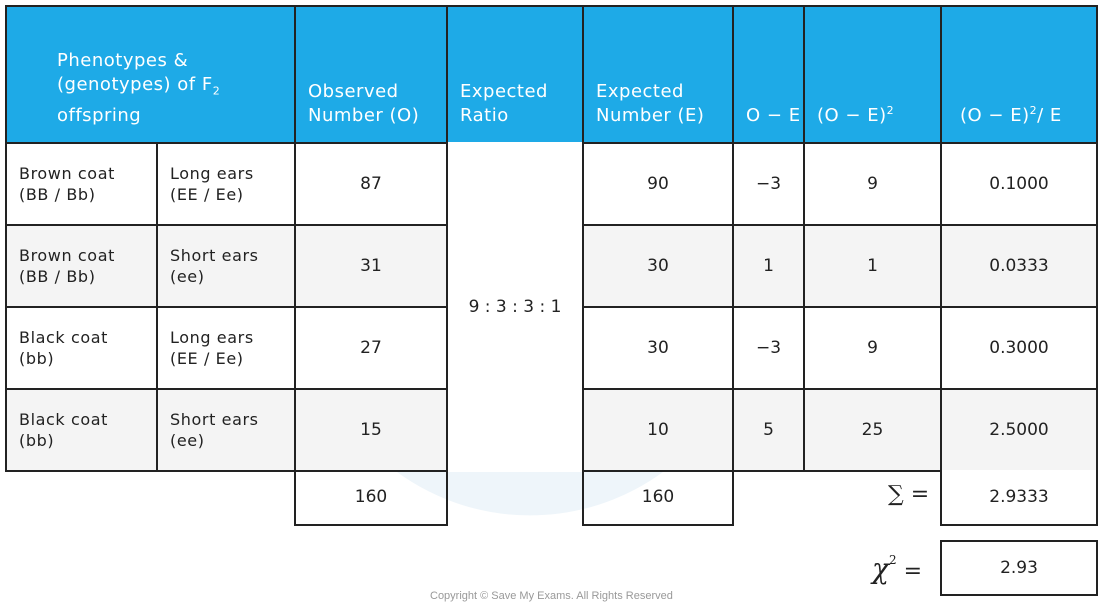 This screenshot has width=1100, height=606. Describe the element at coordinates (880, 568) in the screenshot. I see `chi-symbol: χ` at that location.